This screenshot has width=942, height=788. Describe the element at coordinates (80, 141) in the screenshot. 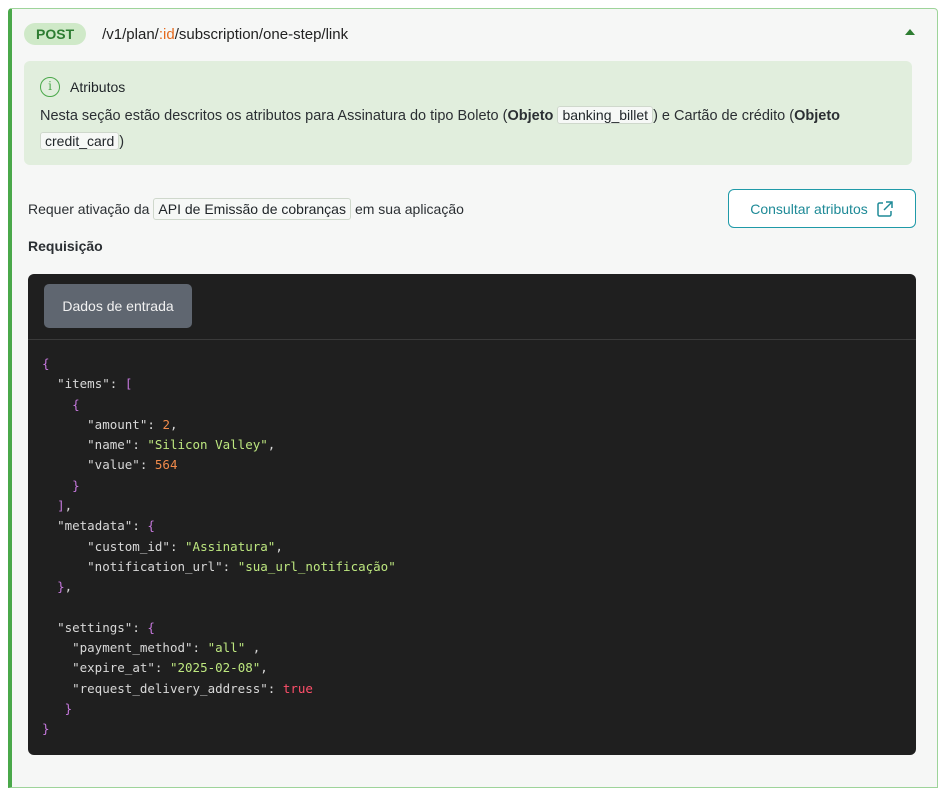

I see `chip-credit-card: credit_card` at that location.